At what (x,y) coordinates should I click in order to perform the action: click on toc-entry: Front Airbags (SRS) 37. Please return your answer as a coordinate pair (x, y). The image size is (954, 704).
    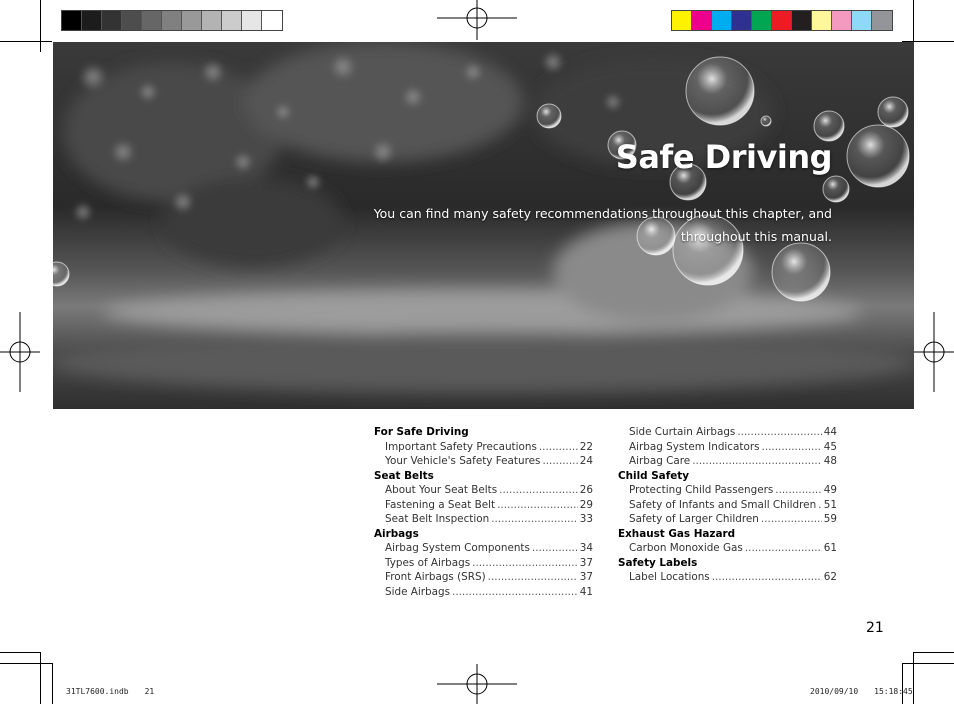
    Looking at the image, I should click on (483, 577).